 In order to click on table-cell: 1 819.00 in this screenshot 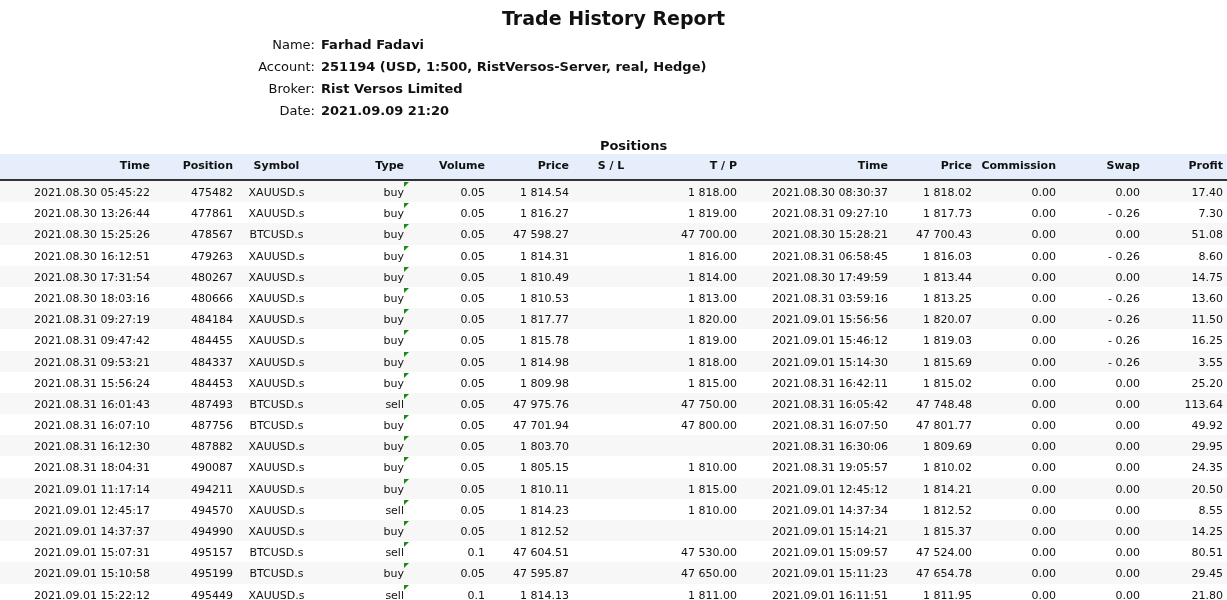, I will do `click(712, 214)`.